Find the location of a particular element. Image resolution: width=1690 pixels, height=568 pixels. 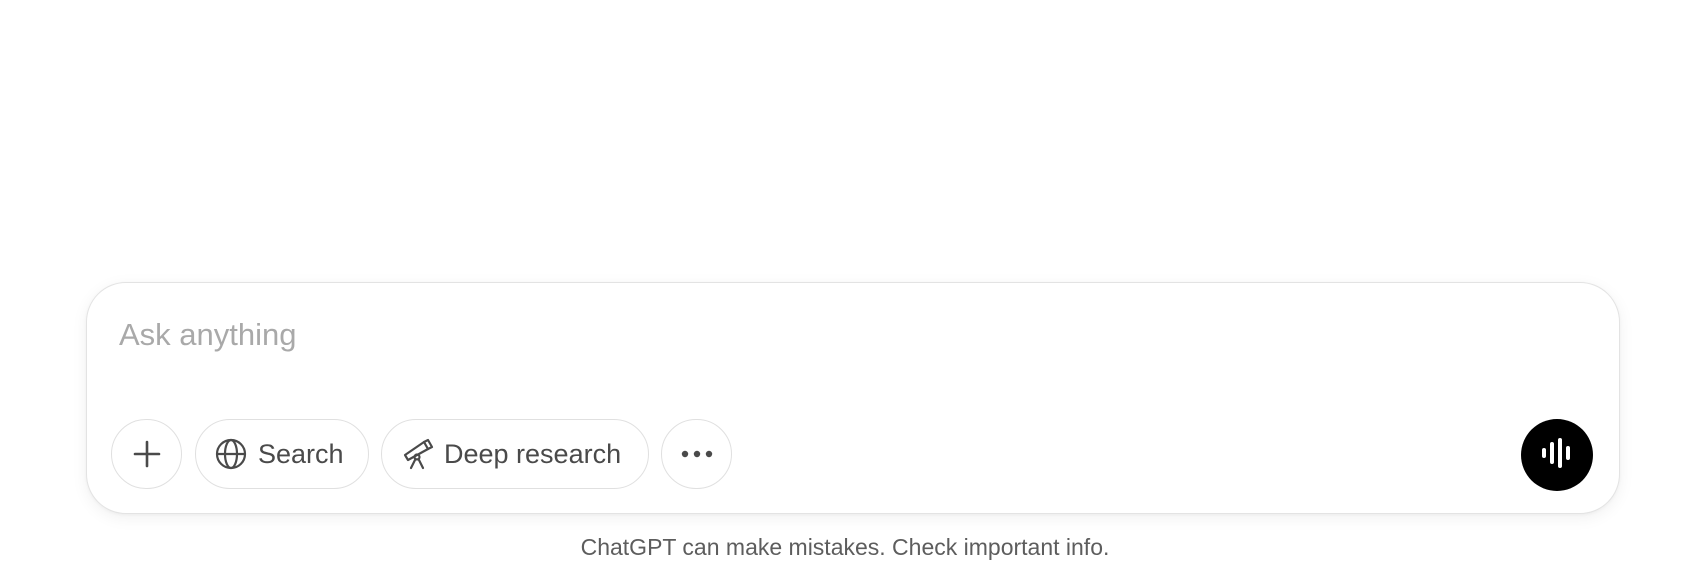

plus-icon is located at coordinates (147, 454).